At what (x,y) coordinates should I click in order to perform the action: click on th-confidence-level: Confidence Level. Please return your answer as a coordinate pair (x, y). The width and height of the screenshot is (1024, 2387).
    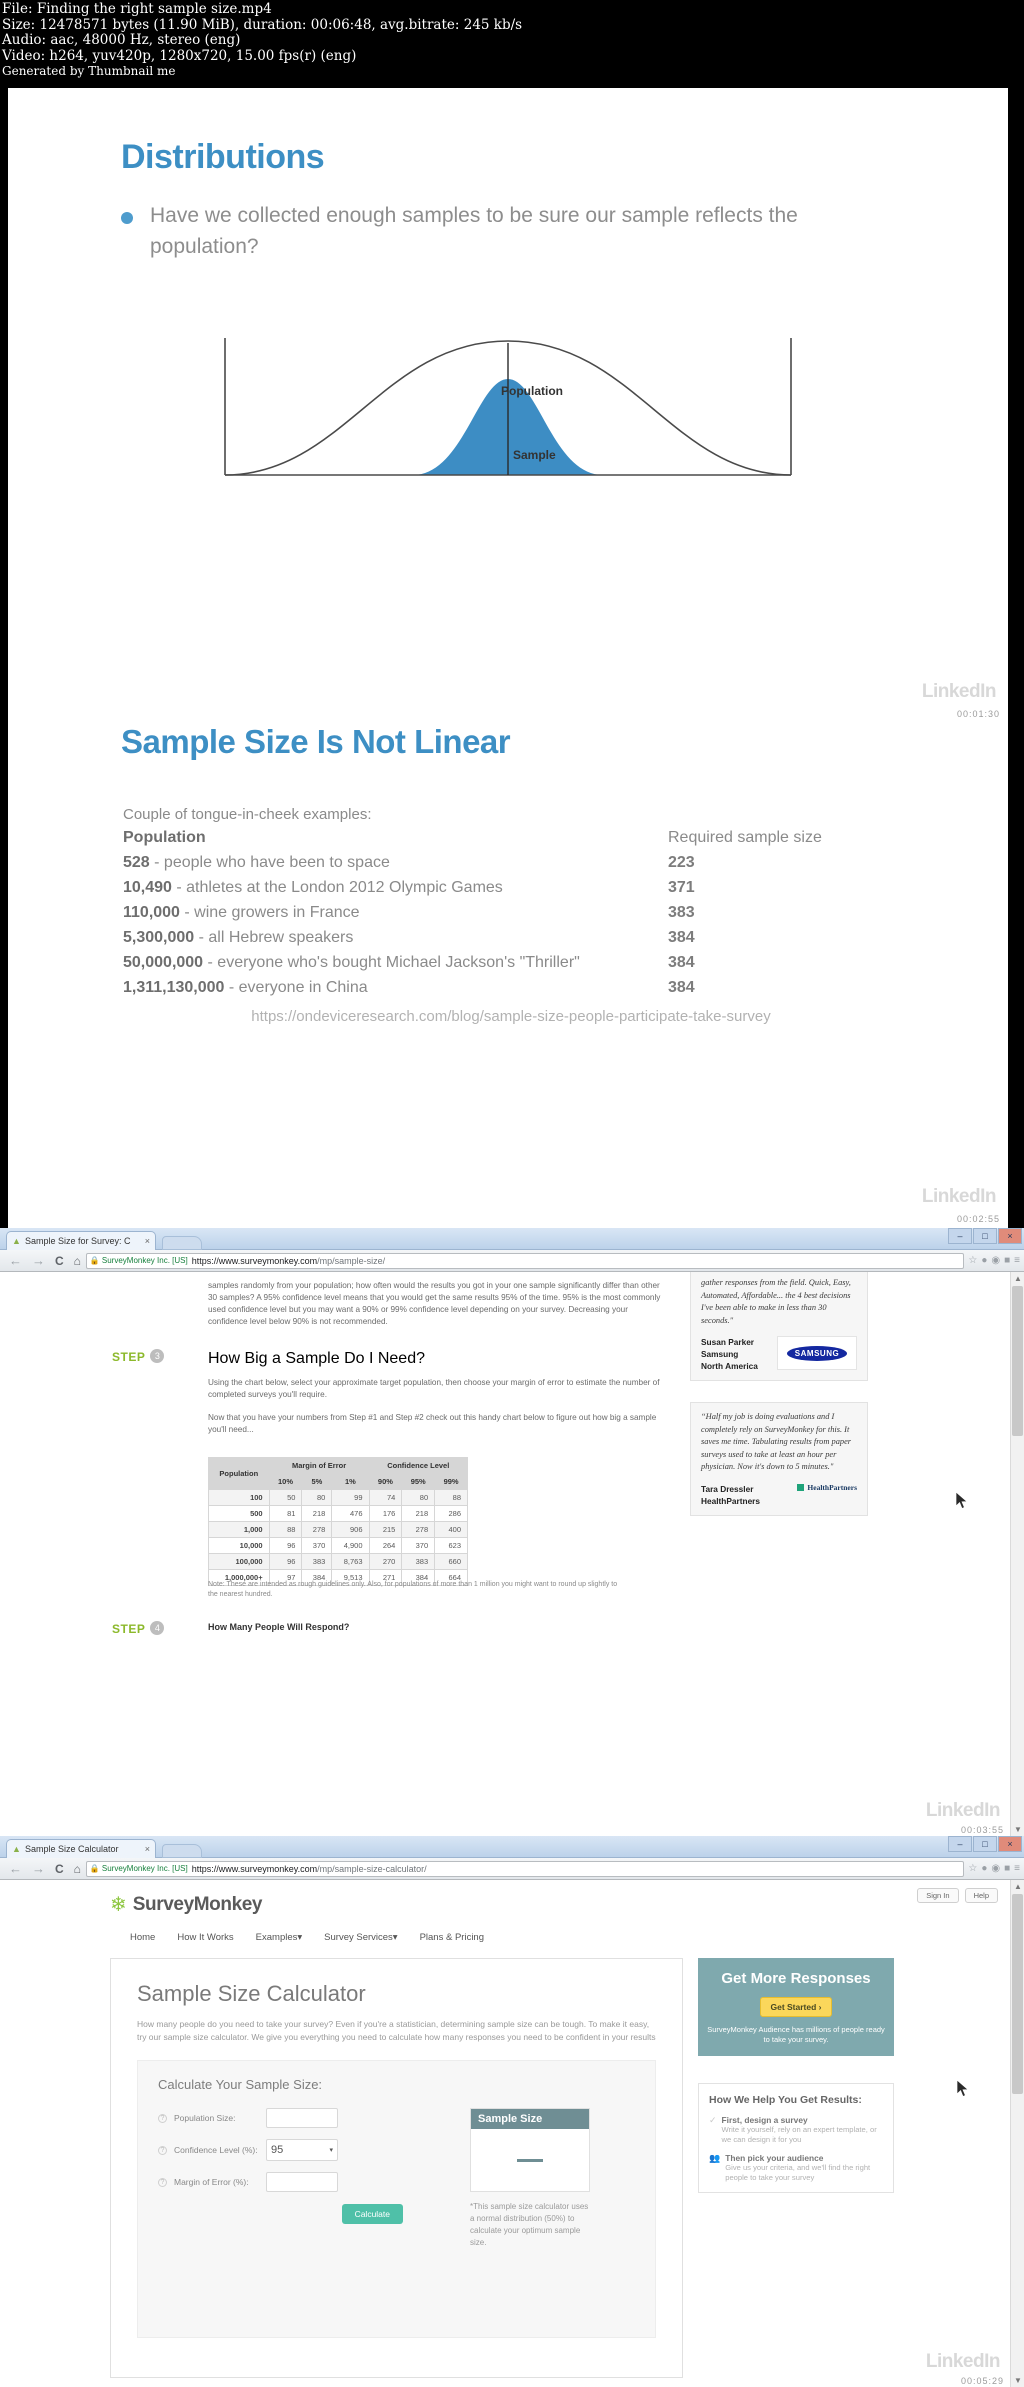
    Looking at the image, I should click on (418, 1465).